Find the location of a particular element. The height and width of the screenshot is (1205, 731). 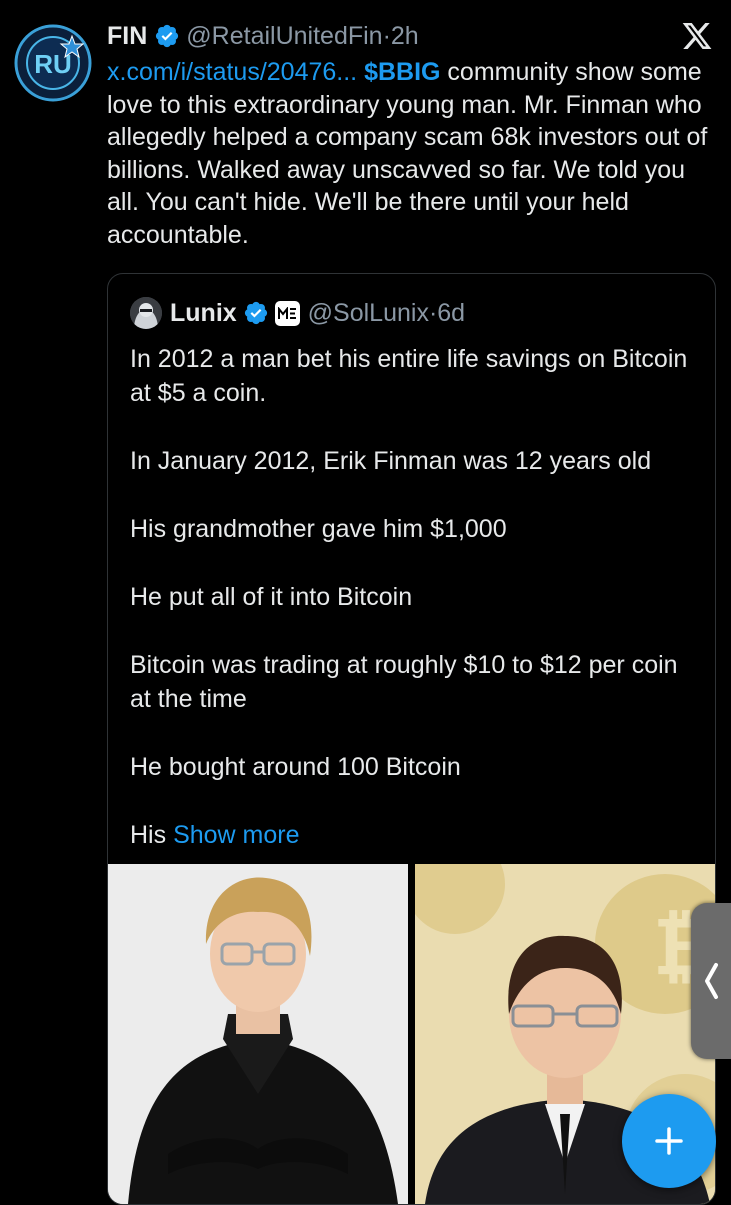

author-handle: @RetailUnitedFin is located at coordinates (284, 36).